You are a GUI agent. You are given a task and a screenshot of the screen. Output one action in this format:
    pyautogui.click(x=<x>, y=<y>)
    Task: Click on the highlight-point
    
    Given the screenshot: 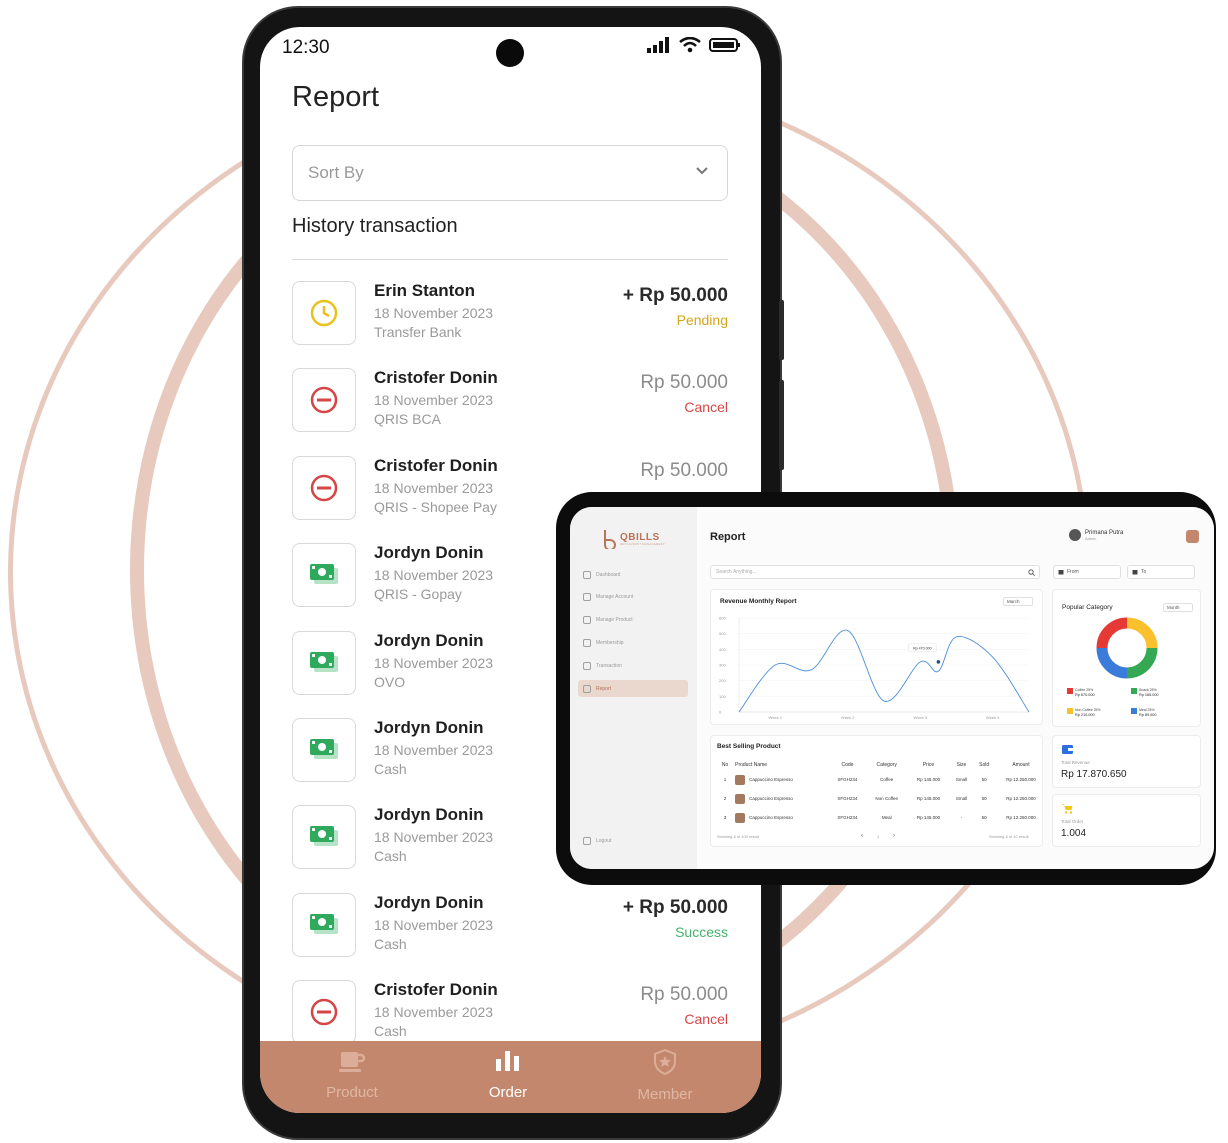 What is the action you would take?
    pyautogui.click(x=938, y=662)
    